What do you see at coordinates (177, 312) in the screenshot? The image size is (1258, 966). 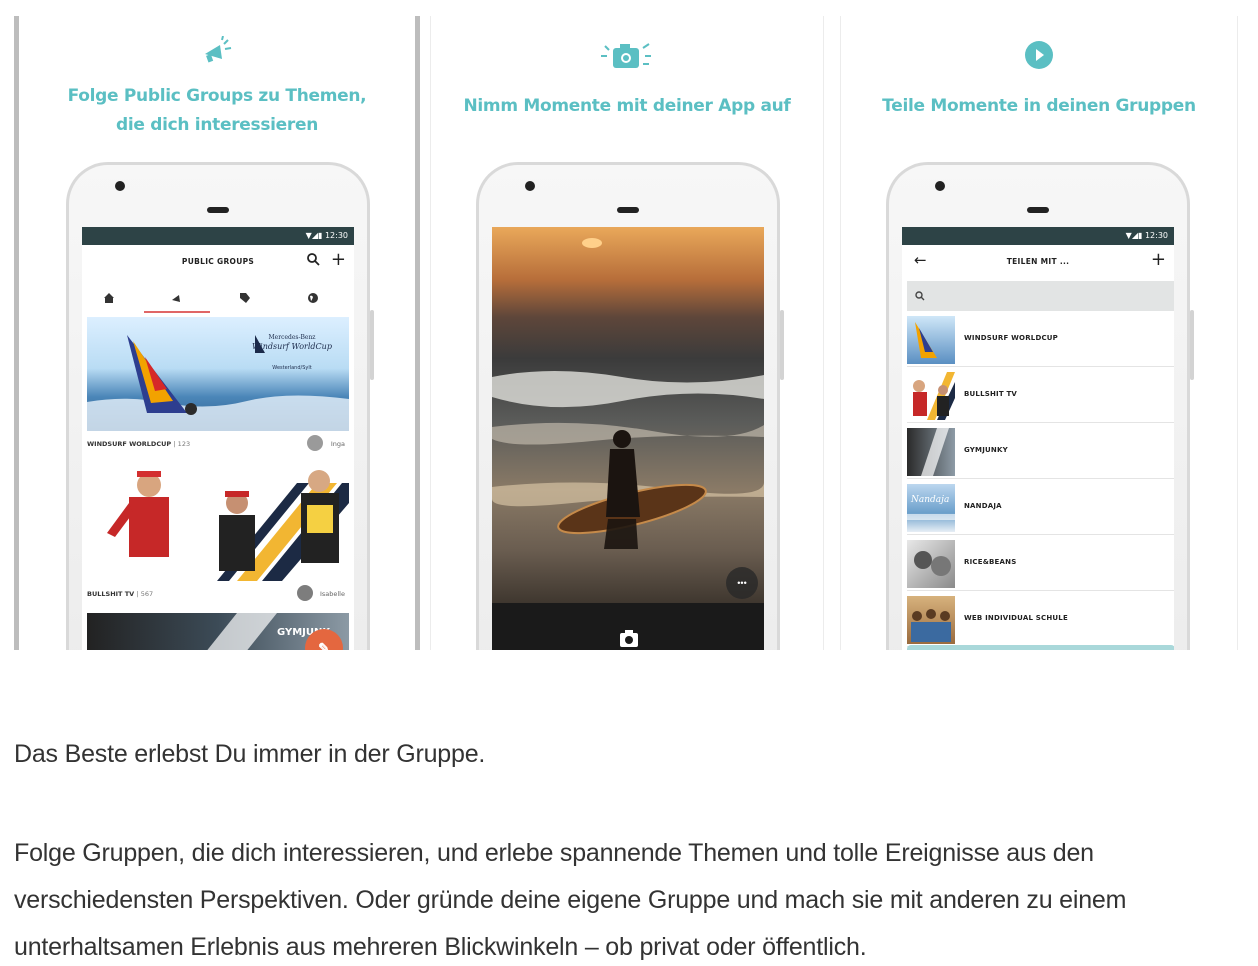 I see `active-tab-indicator` at bounding box center [177, 312].